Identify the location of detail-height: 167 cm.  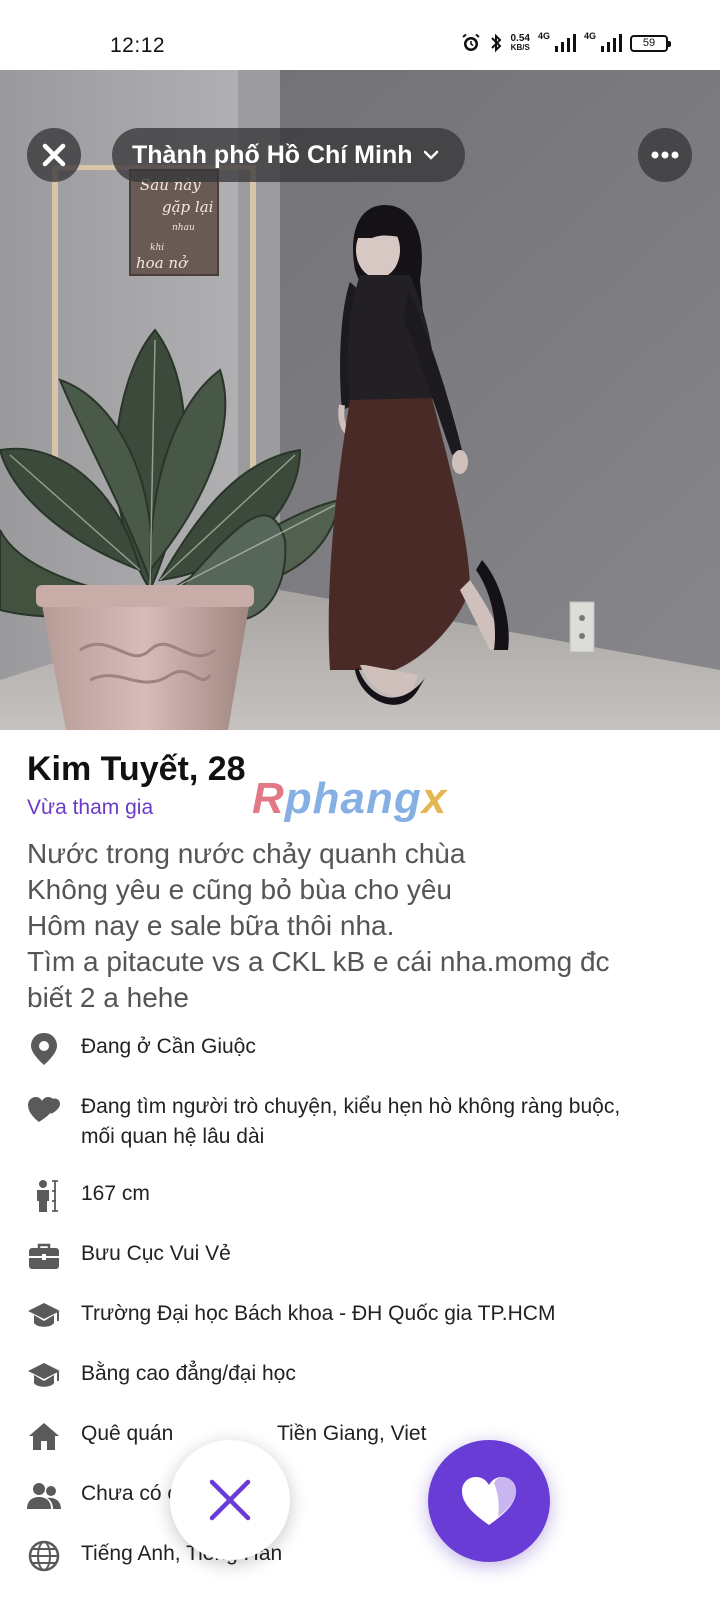
(88, 1196).